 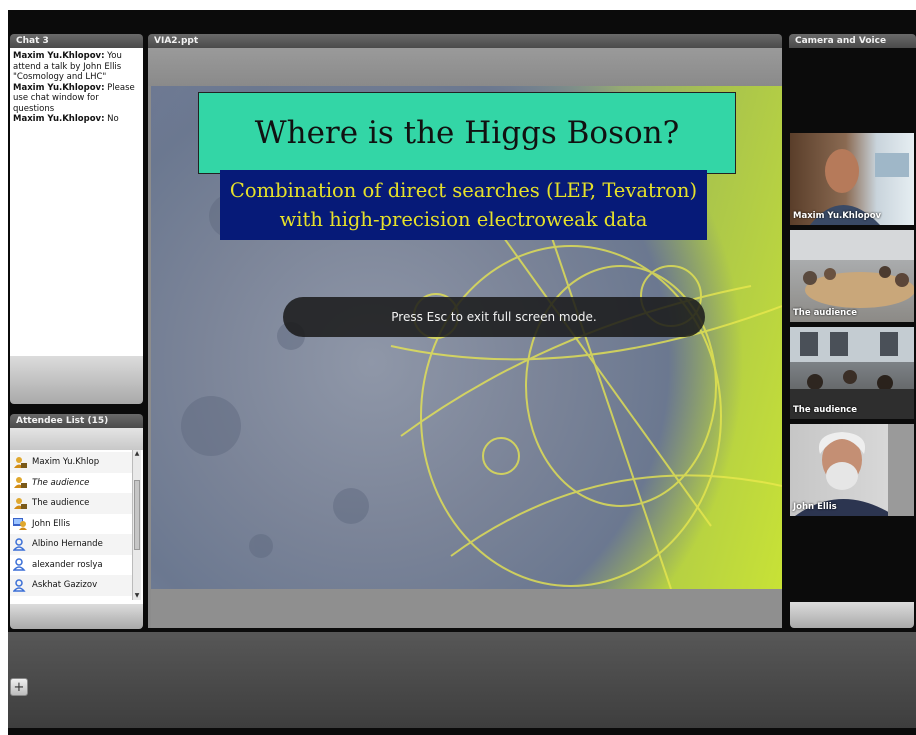 I want to click on attendee-item: Maxim Yu.Khlop, so click(x=71, y=462).